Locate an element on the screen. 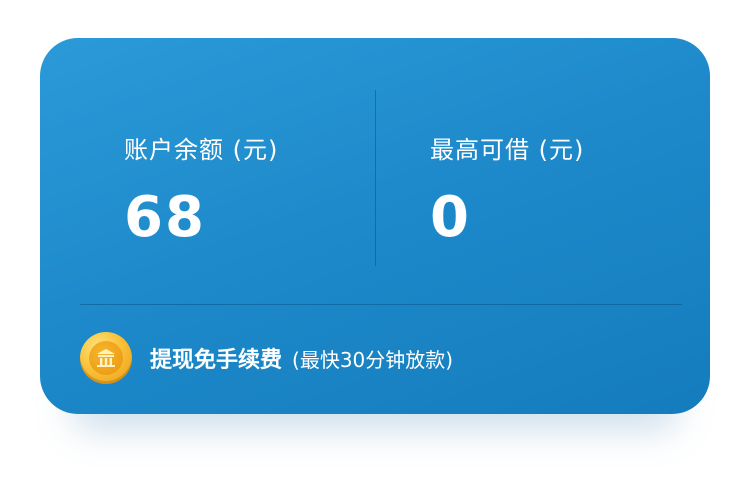 The image size is (750, 490). promo-banner: 提现免手续费 (最快30分钟放款) is located at coordinates (266, 358).